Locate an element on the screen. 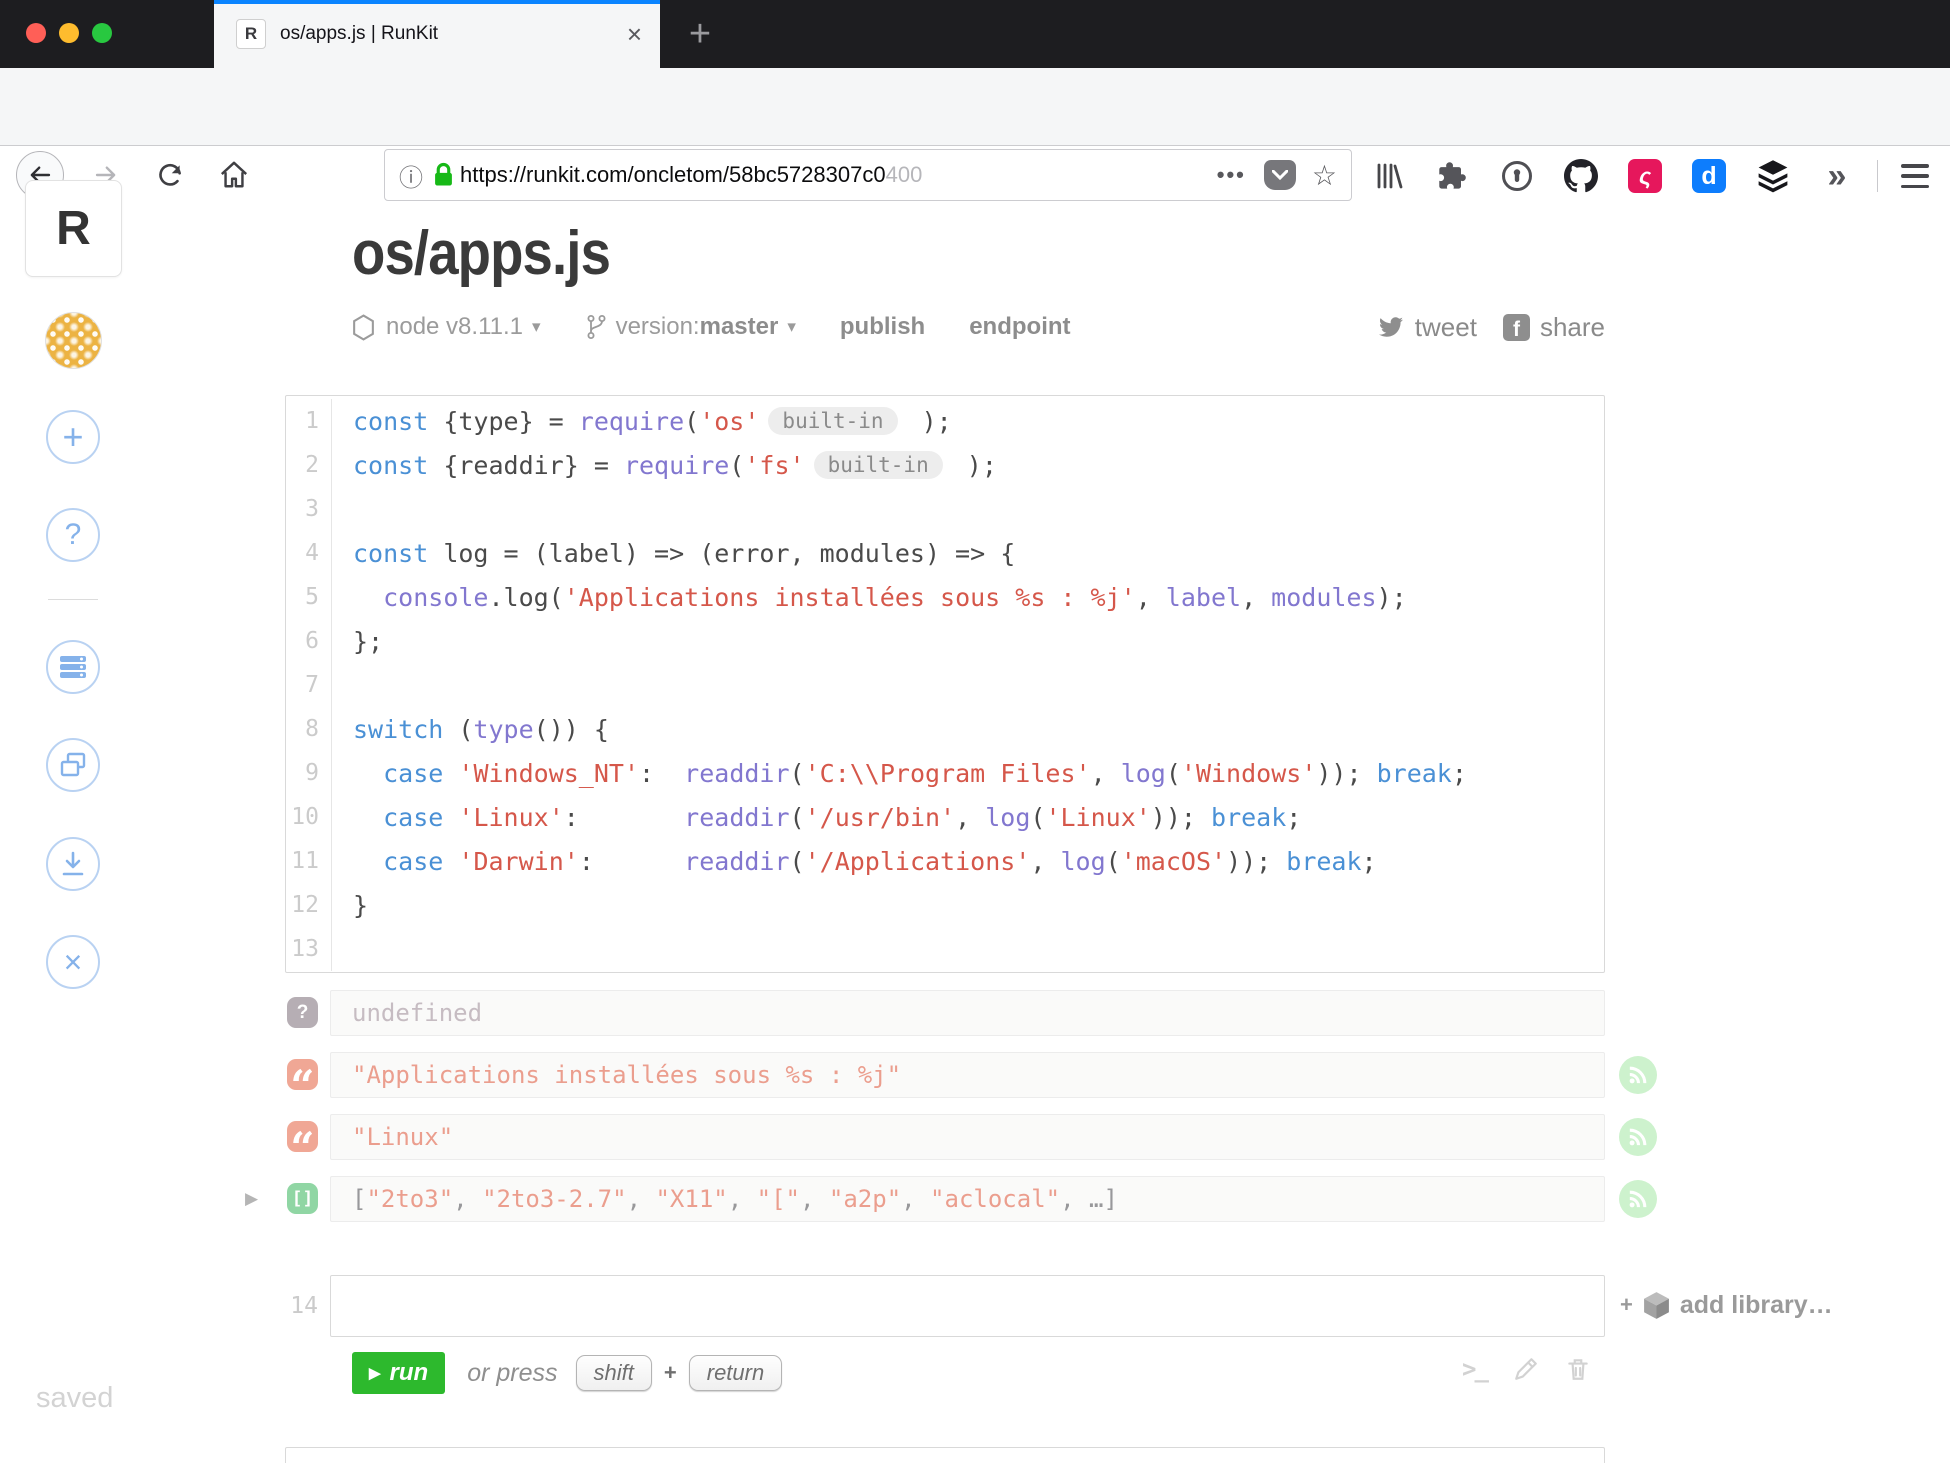 This screenshot has height=1463, width=1950. facebook-icon: f is located at coordinates (1516, 327).